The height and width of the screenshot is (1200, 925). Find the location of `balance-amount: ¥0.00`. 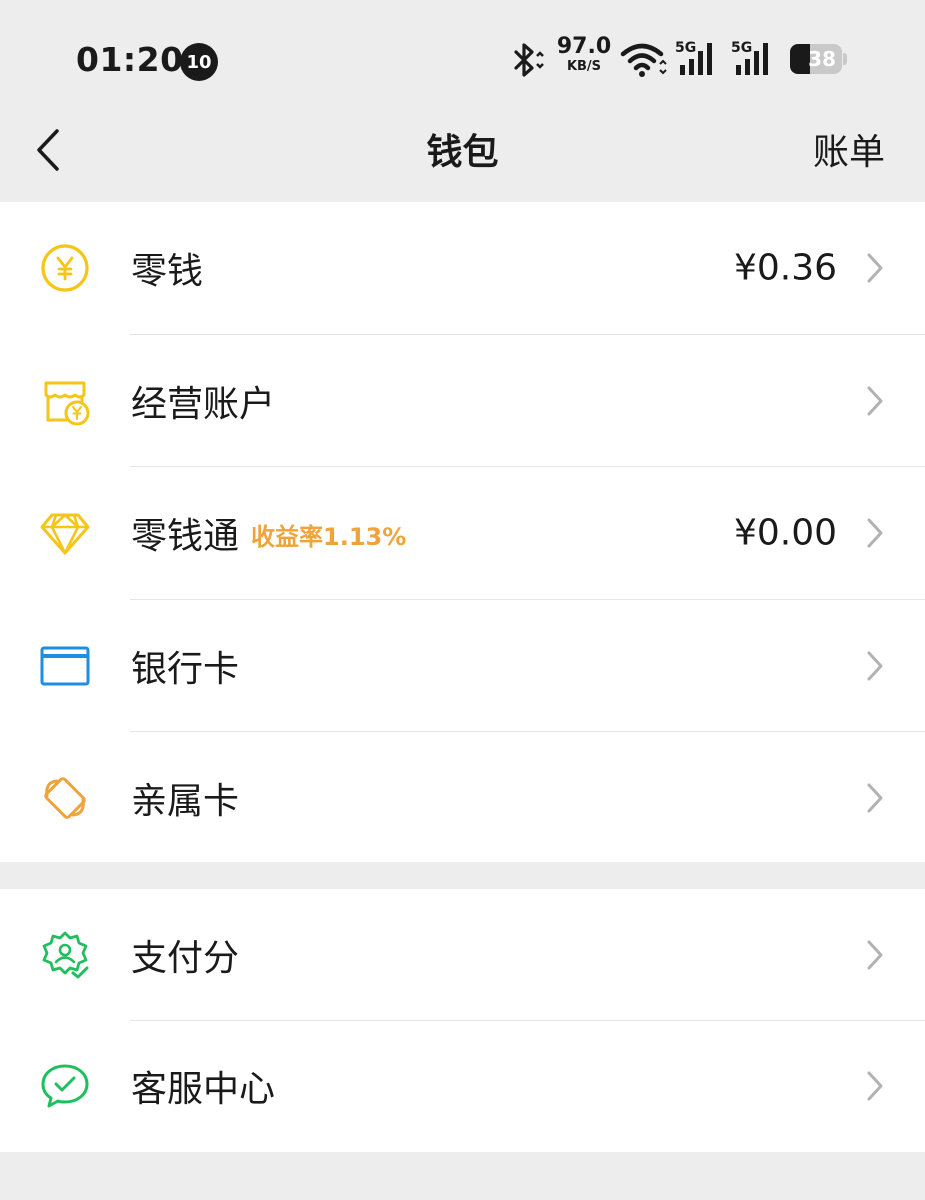

balance-amount: ¥0.00 is located at coordinates (785, 533).